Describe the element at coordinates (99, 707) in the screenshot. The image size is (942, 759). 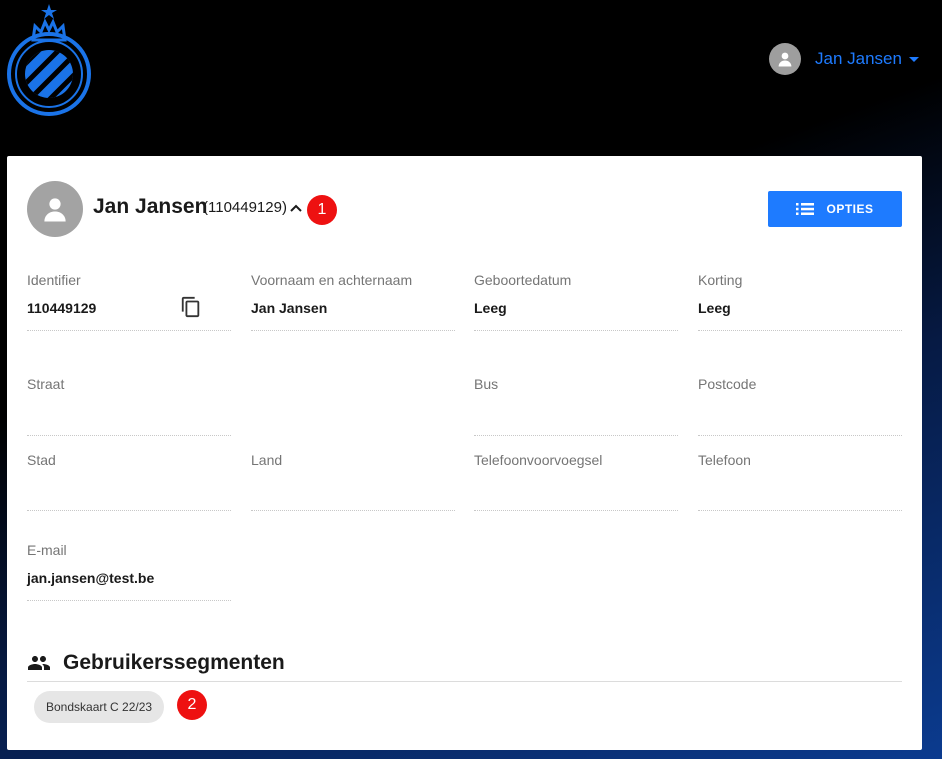
I see `segment-chip: Bondskaart C 22/23` at that location.